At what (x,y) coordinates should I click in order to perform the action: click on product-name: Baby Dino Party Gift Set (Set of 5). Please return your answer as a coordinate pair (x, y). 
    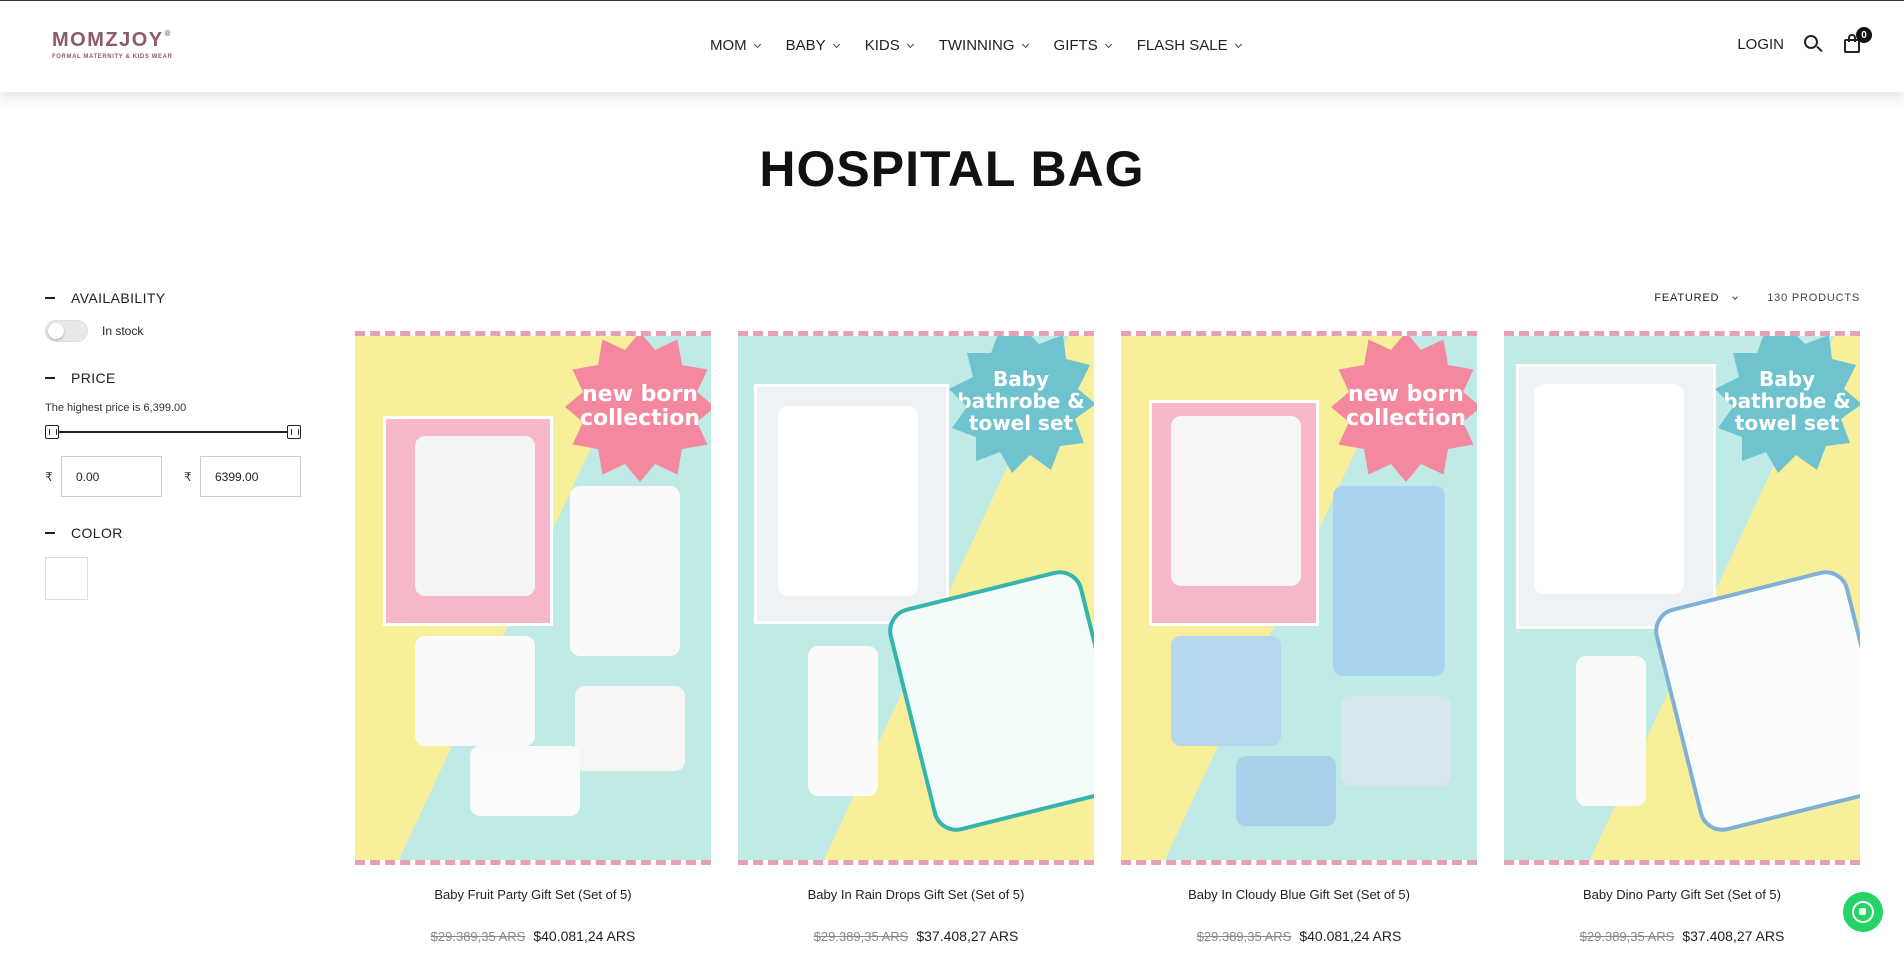
    Looking at the image, I should click on (1682, 894).